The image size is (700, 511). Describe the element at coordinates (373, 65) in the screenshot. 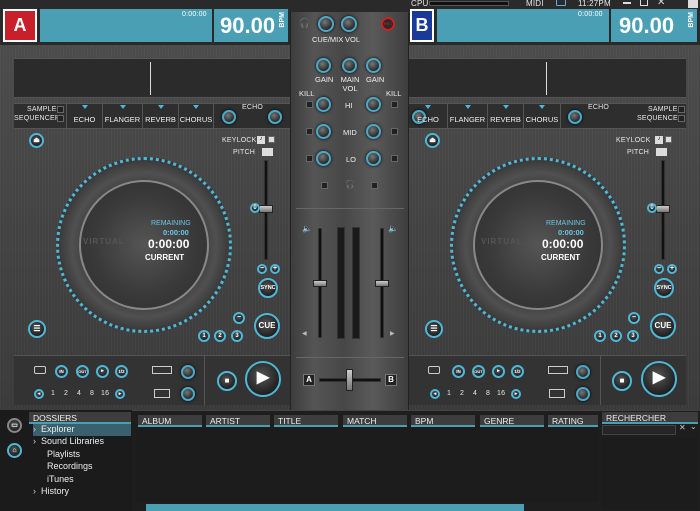

I see `gain-b-knob` at that location.